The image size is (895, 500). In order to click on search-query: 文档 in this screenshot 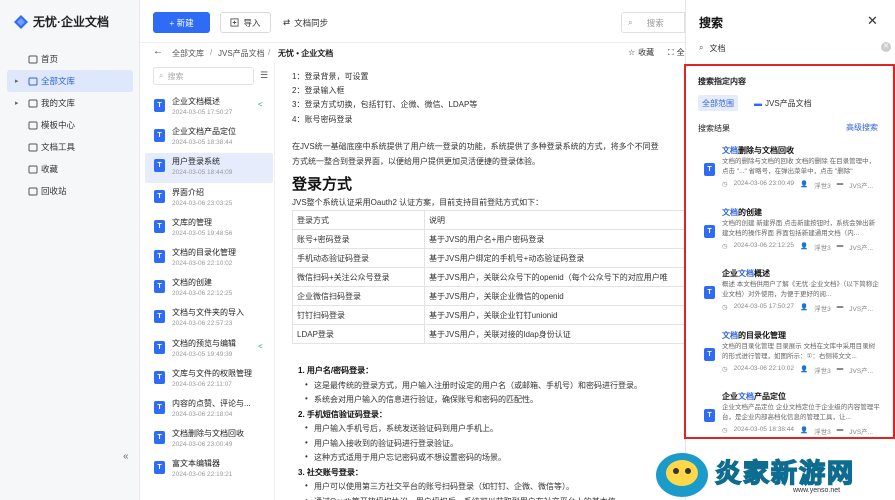, I will do `click(717, 48)`.